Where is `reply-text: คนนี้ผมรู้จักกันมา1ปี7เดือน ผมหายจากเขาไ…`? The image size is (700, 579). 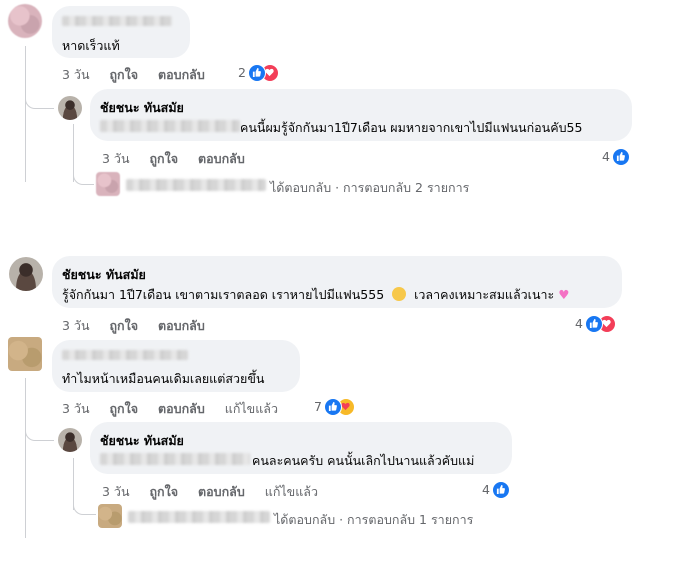
reply-text: คนนี้ผมรู้จักกันมา1ปี7เดือน ผมหายจากเขาไ… is located at coordinates (411, 127).